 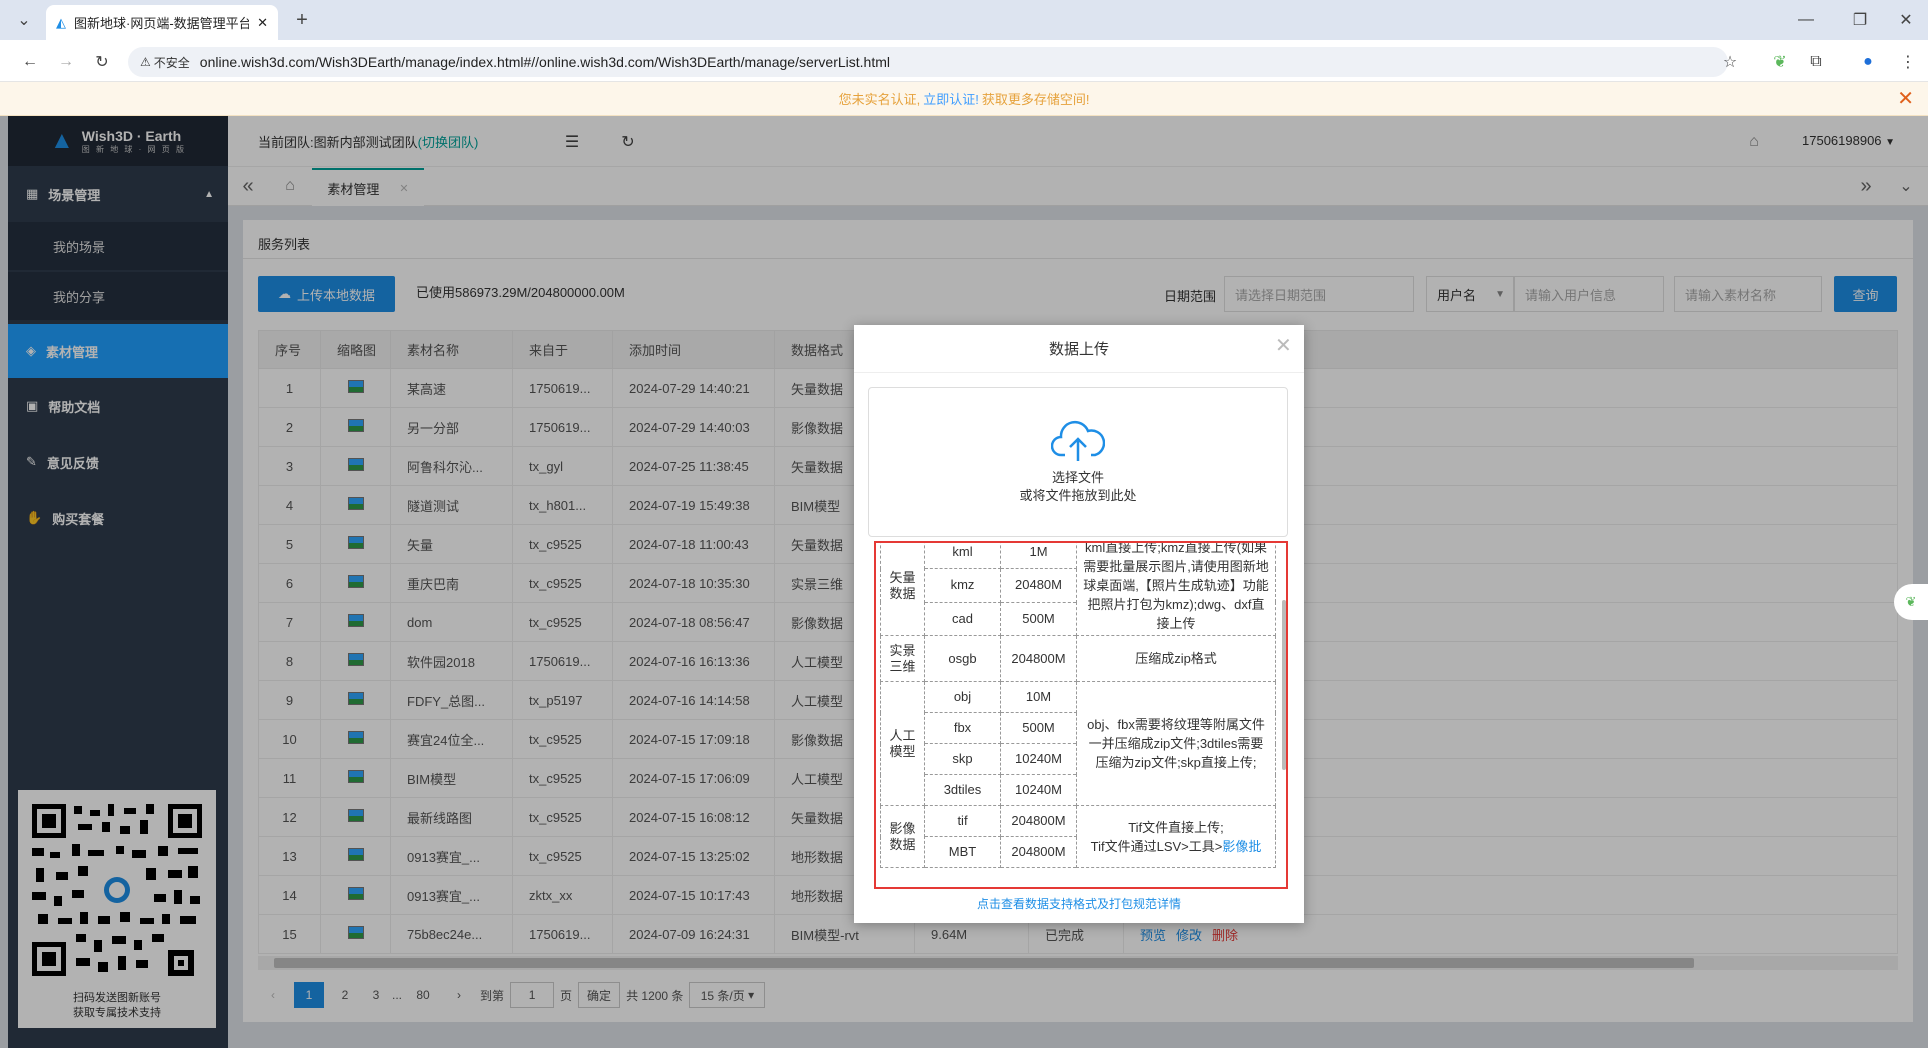 What do you see at coordinates (902, 743) in the screenshot?
I see `group-model: 人工模型` at bounding box center [902, 743].